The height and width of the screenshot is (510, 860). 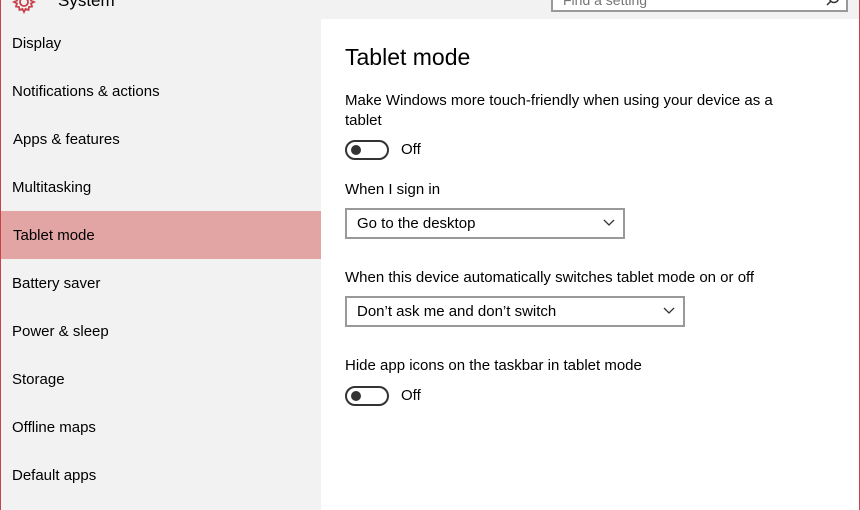 What do you see at coordinates (60, 331) in the screenshot?
I see `sidebar-item-label: Power & sleep` at bounding box center [60, 331].